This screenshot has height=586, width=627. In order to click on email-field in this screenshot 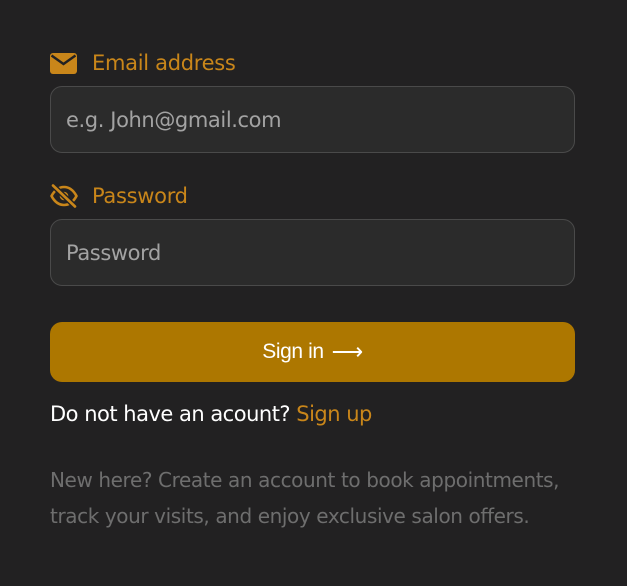, I will do `click(312, 119)`.